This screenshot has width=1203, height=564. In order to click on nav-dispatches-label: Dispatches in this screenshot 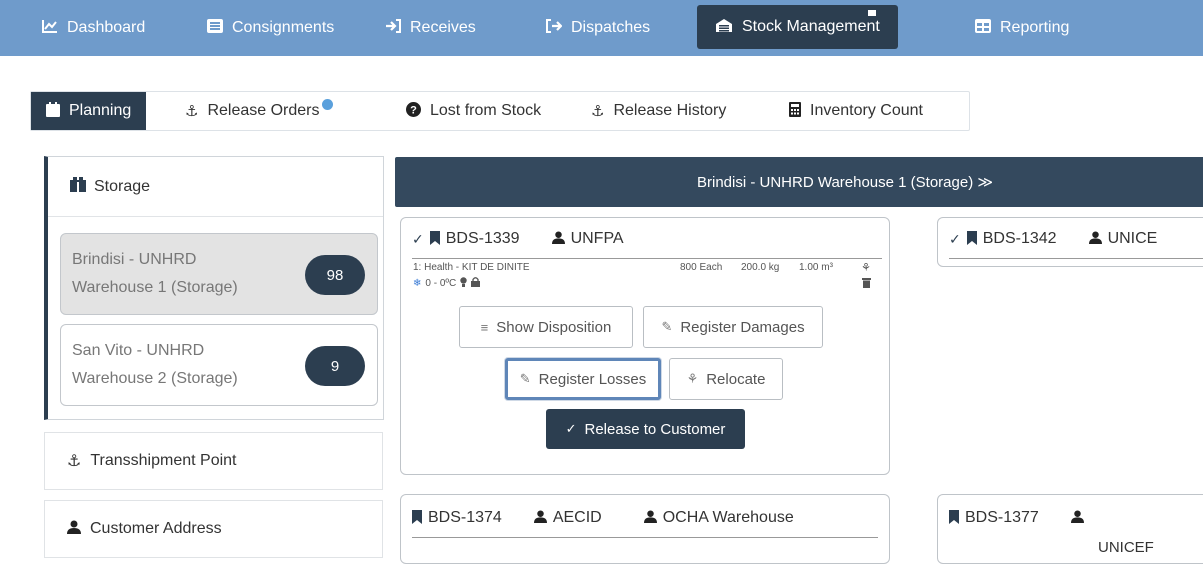, I will do `click(611, 27)`.